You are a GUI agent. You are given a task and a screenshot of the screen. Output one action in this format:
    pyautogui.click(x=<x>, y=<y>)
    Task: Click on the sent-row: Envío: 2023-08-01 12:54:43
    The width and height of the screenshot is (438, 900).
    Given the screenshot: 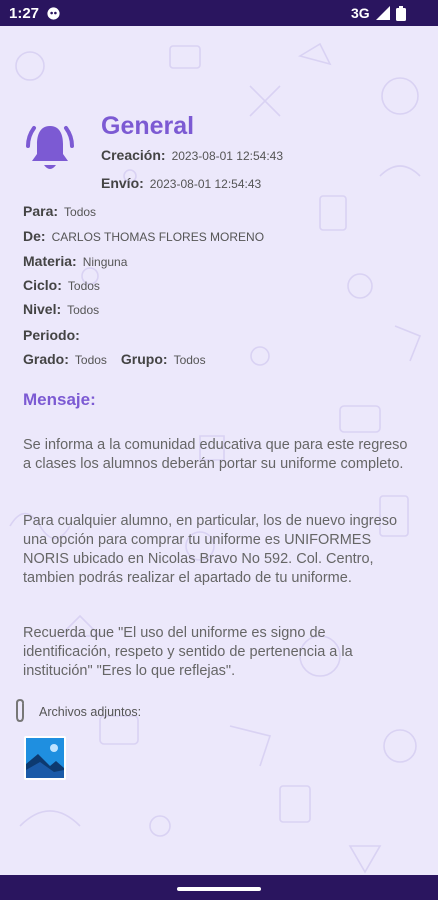 What is the action you would take?
    pyautogui.click(x=181, y=183)
    